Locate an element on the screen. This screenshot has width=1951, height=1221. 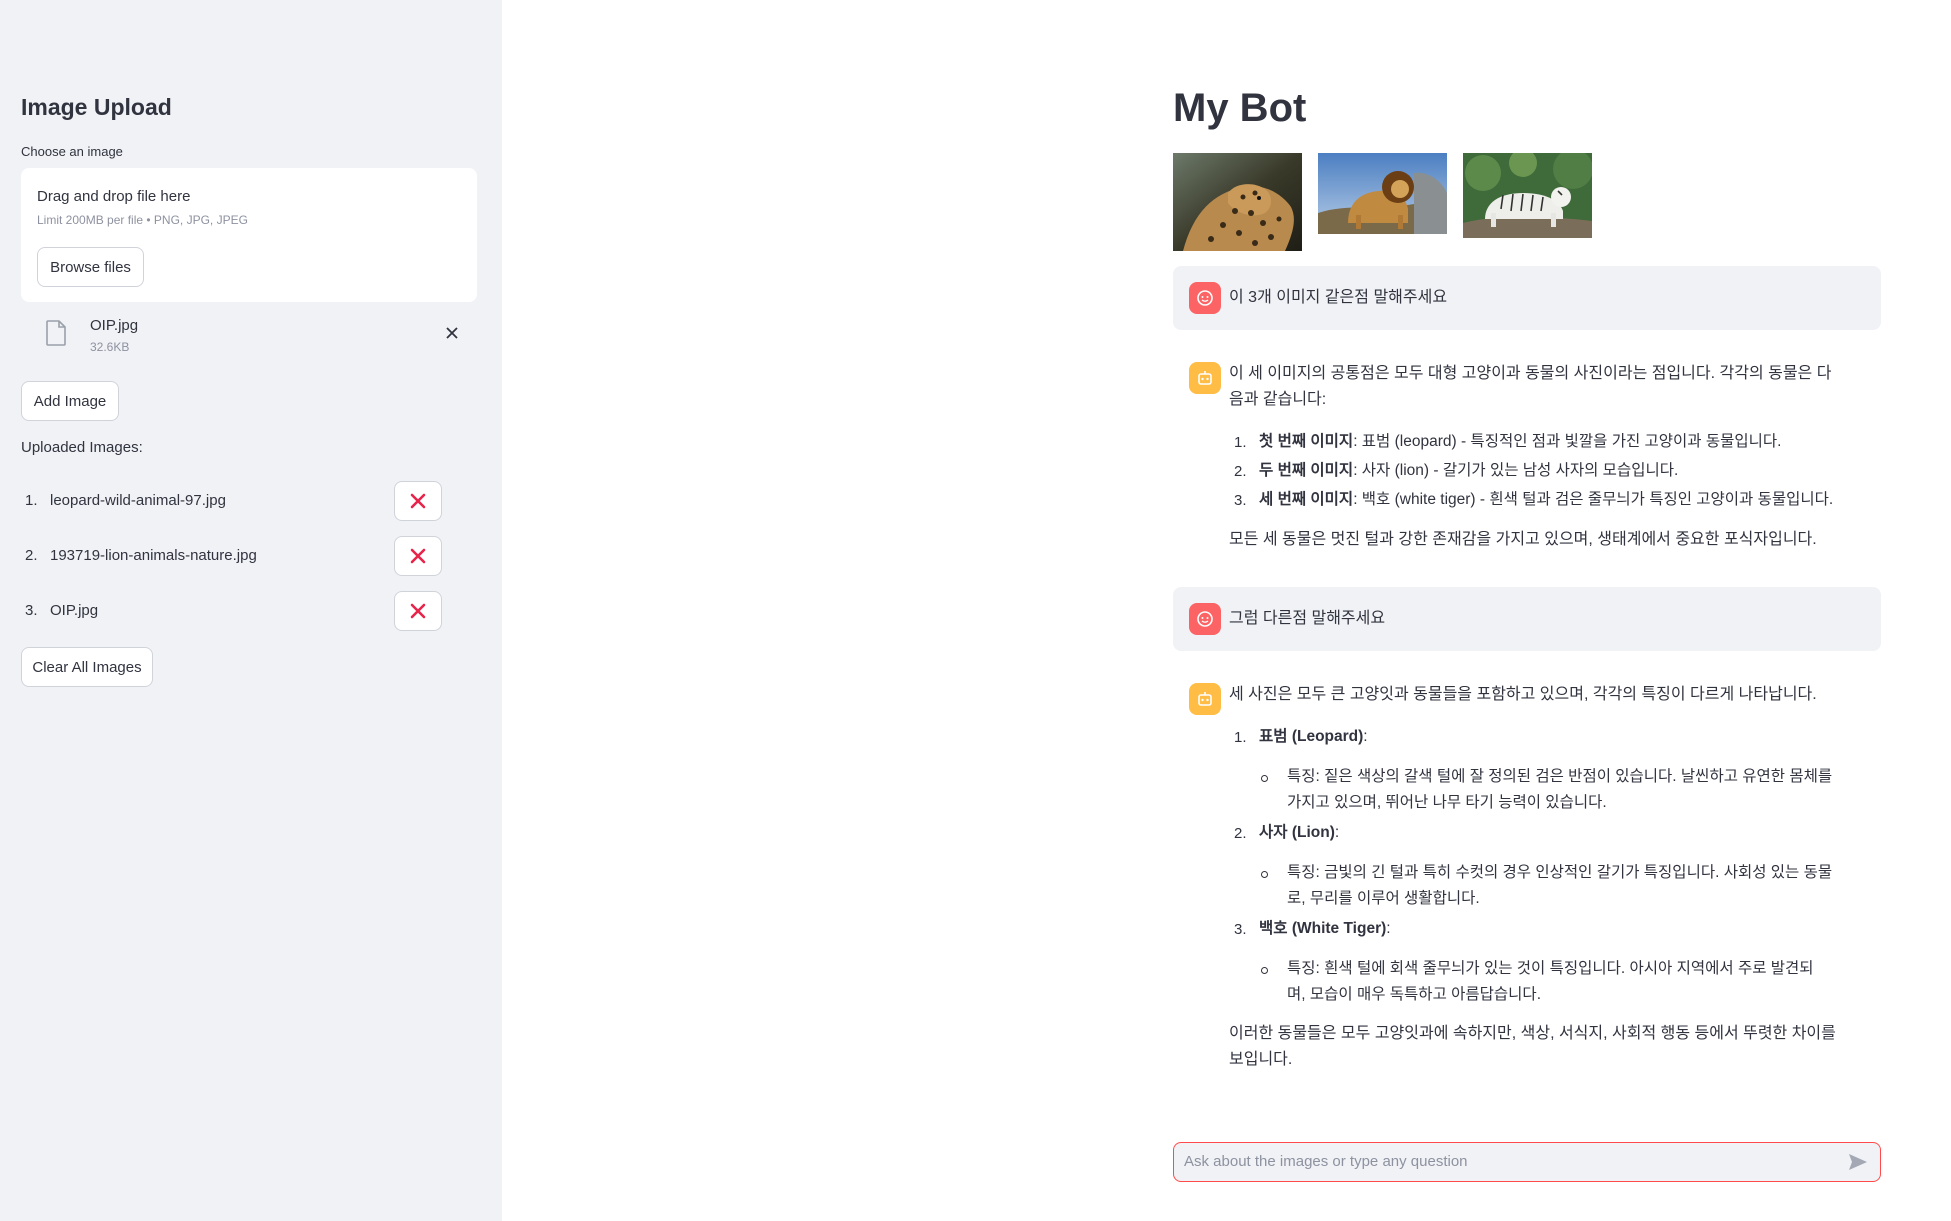
page-title: My Bot is located at coordinates (1240, 108).